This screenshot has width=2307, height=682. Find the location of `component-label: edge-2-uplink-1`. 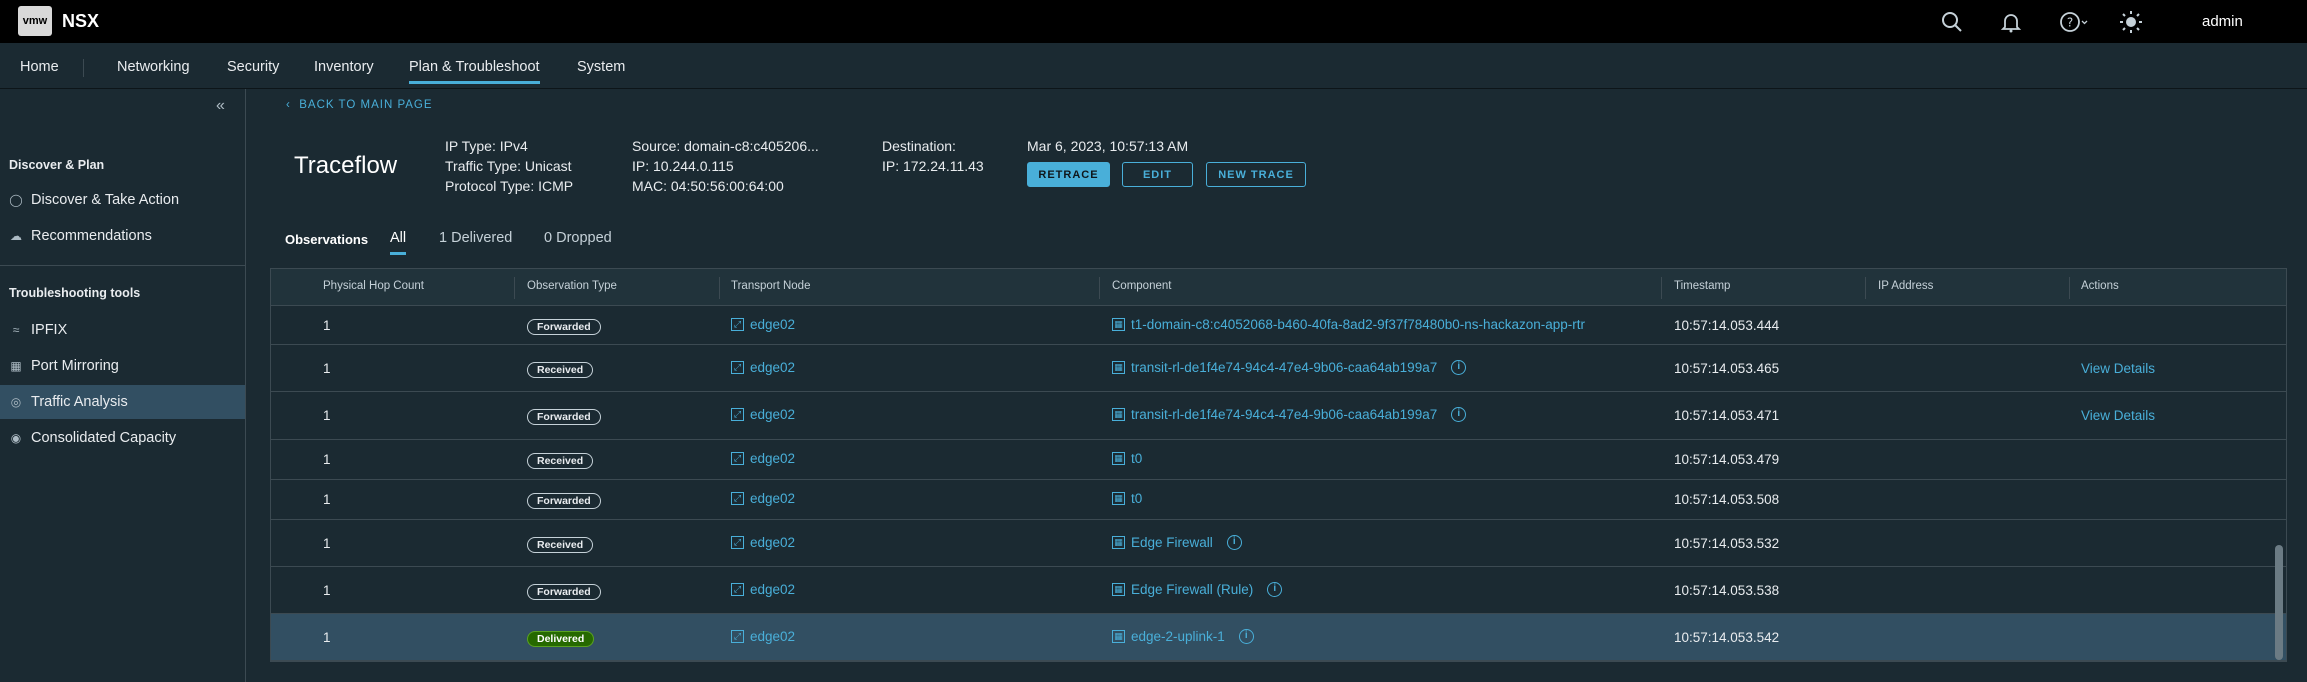

component-label: edge-2-uplink-1 is located at coordinates (1178, 636).